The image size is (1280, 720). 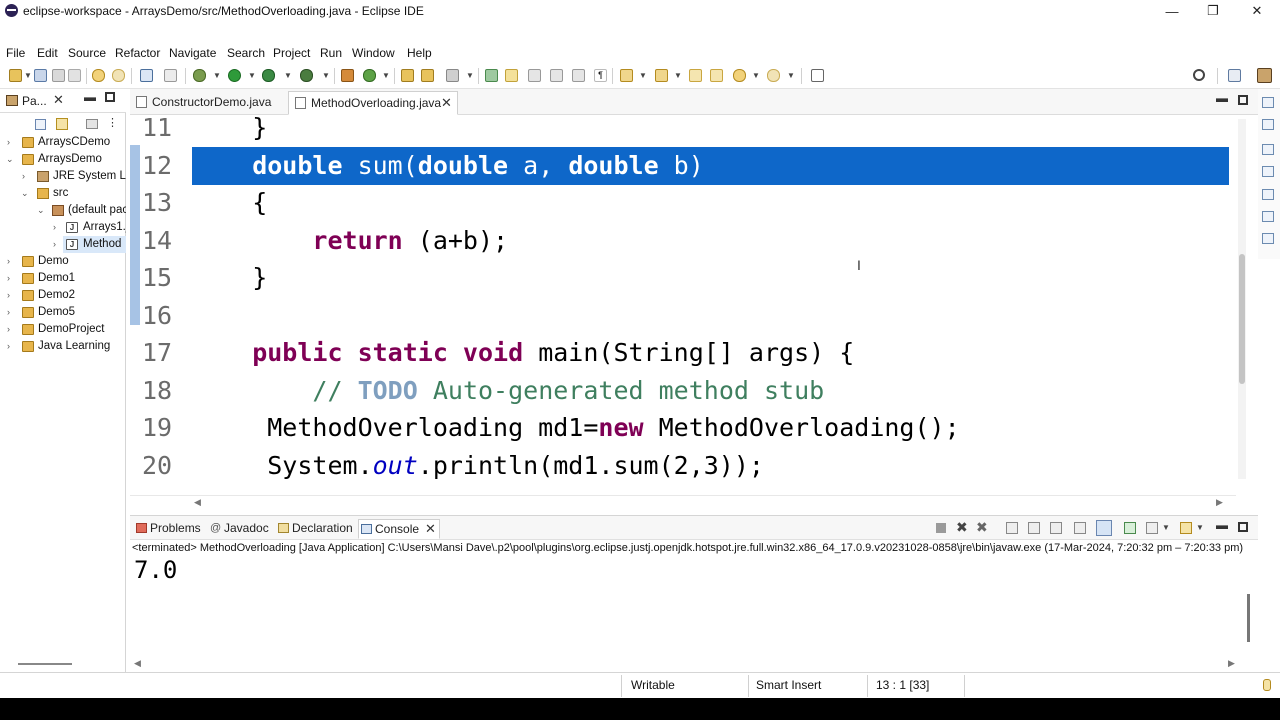 I want to click on tip-icon, so click(x=1267, y=685).